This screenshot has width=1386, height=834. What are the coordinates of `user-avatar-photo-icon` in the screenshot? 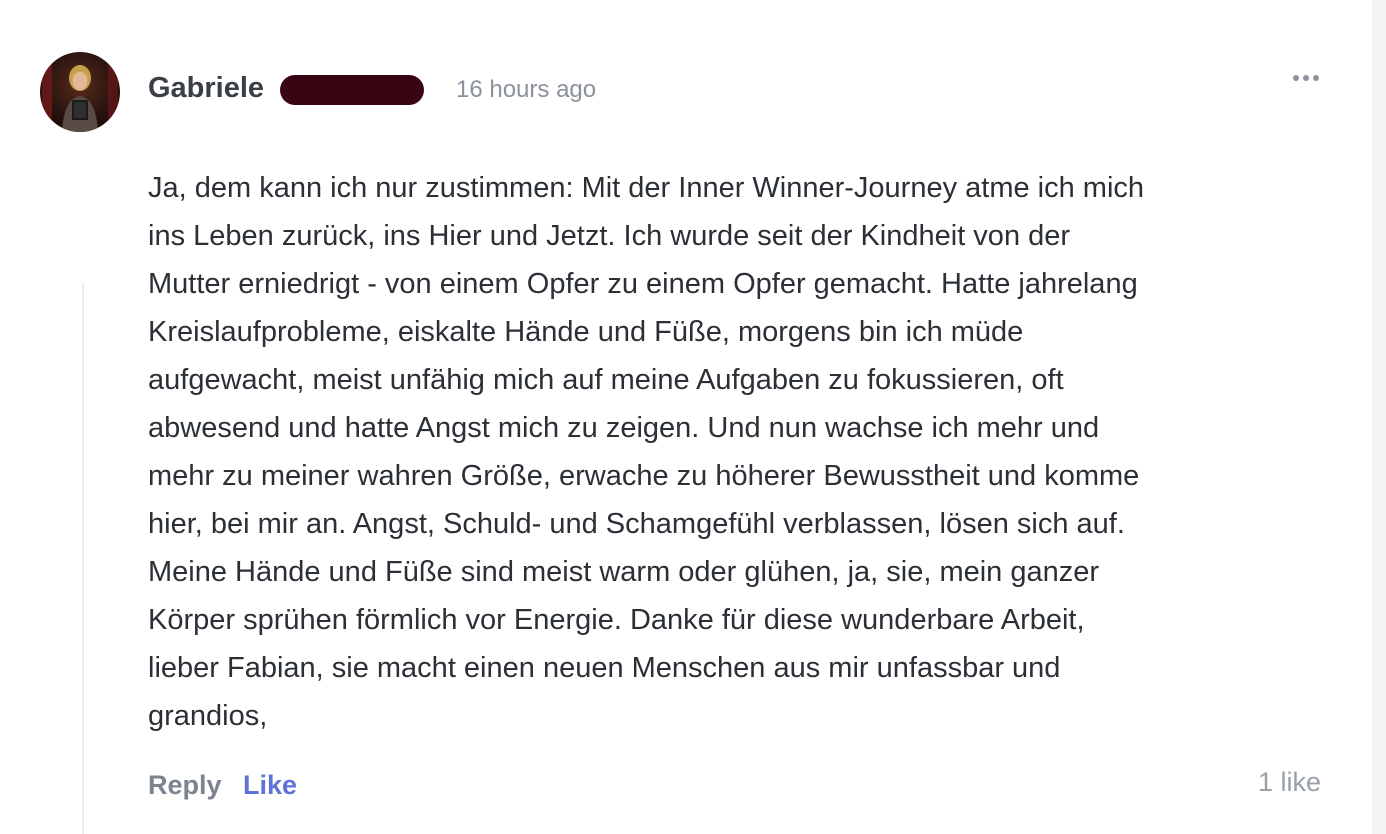 It's located at (80, 92).